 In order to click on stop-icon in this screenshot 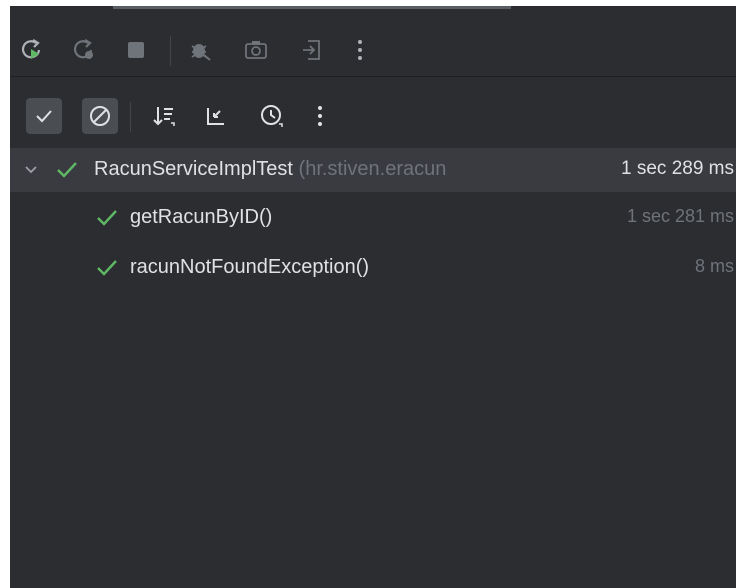, I will do `click(136, 50)`.